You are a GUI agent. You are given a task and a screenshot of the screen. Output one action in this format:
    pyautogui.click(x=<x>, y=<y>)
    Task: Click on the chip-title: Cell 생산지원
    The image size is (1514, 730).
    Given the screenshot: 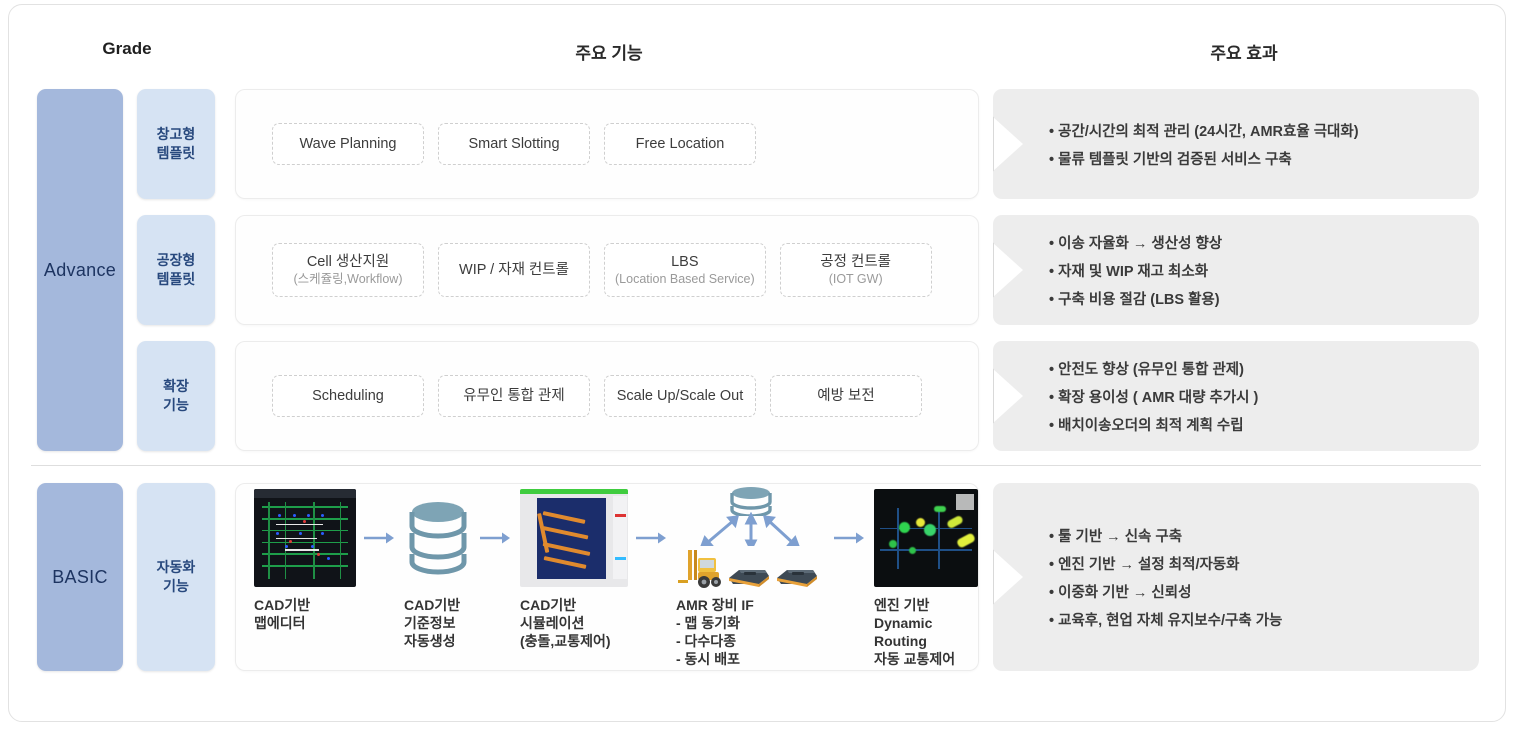 What is the action you would take?
    pyautogui.click(x=348, y=261)
    